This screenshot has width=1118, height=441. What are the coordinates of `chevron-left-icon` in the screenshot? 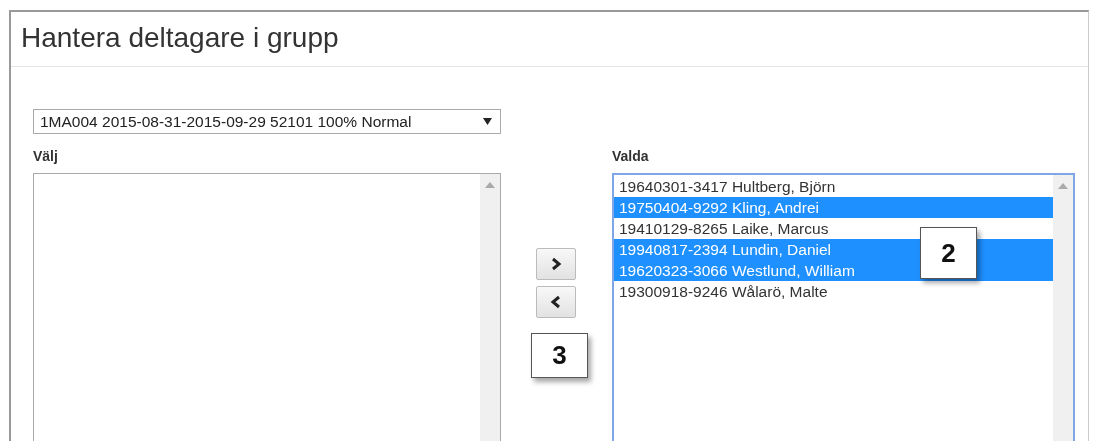 It's located at (555, 302).